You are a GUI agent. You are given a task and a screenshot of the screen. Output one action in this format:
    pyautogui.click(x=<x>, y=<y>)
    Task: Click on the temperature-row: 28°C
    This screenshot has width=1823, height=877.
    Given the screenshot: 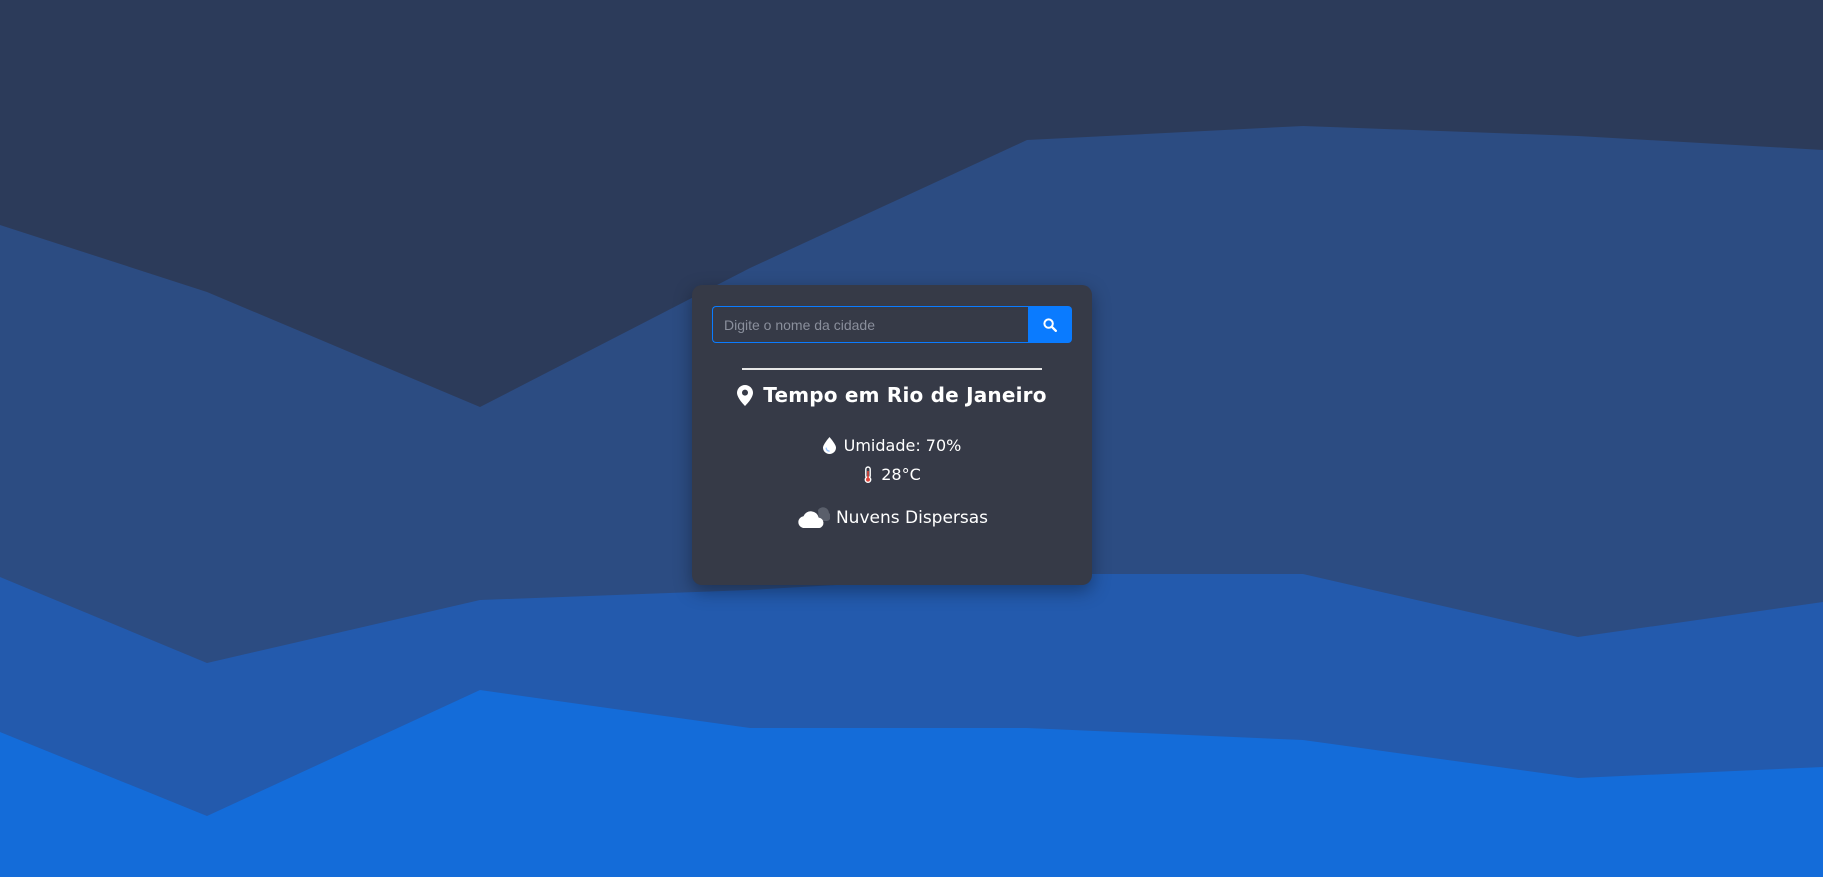 What is the action you would take?
    pyautogui.click(x=892, y=474)
    